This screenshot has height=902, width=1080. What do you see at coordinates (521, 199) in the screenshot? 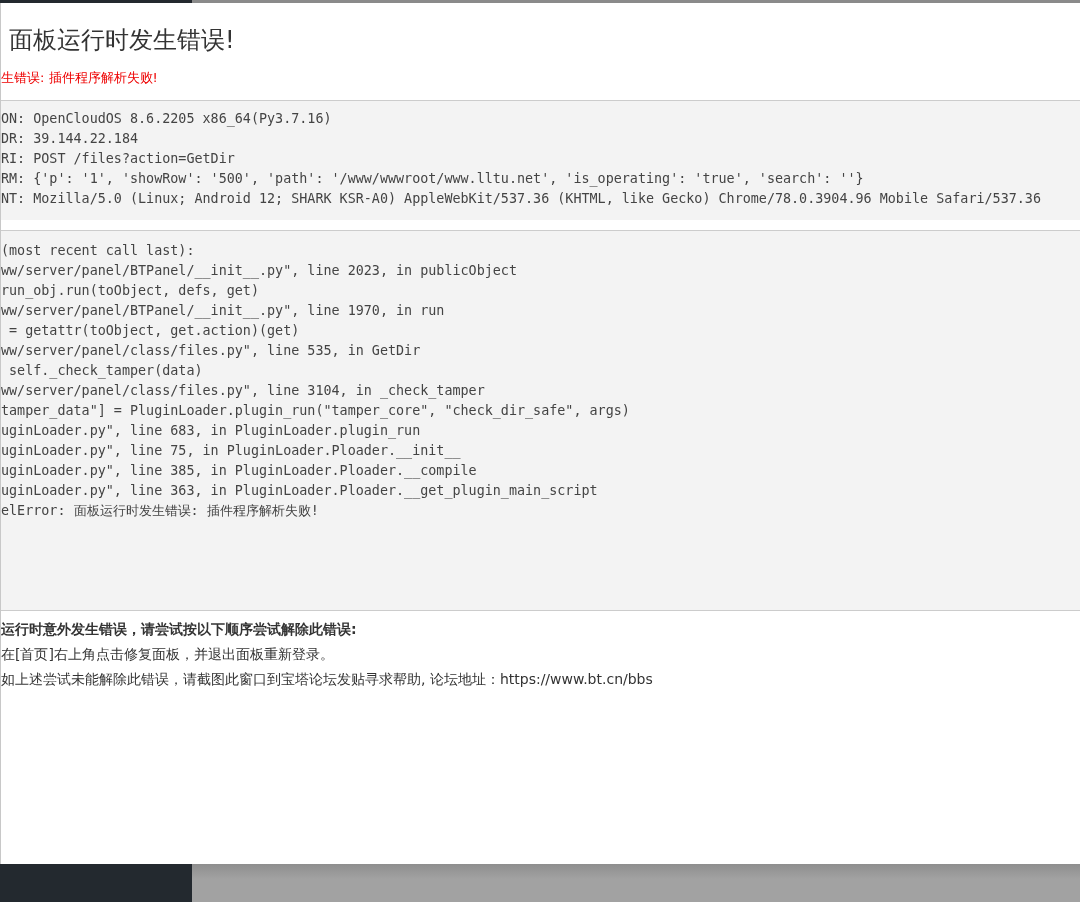
I see `info-line: NT: Mozilla/5.0 (Linux; Android 12; SHARK KSR-A0) AppleWebKit/537.36 (KHTML, like Gecko) Chrome/78.0.3904.96 Mobile Safari/537.36` at bounding box center [521, 199].